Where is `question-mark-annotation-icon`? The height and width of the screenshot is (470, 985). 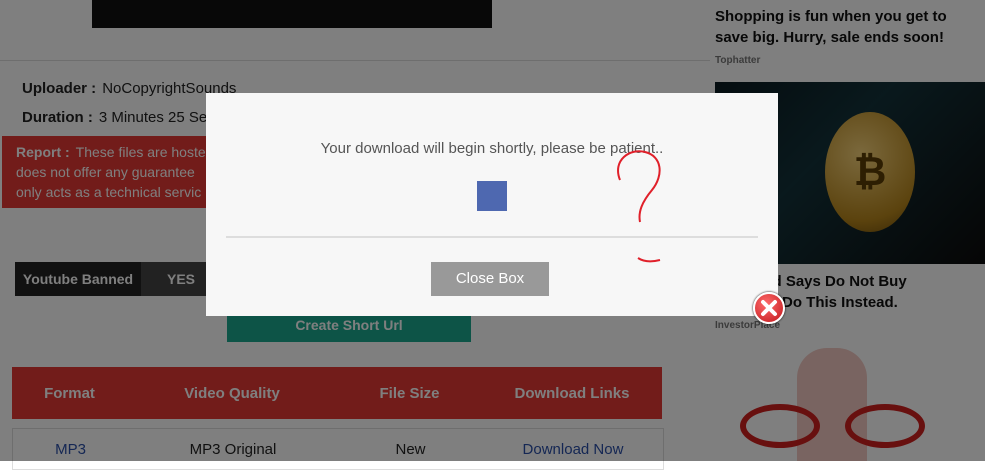 question-mark-annotation-icon is located at coordinates (639, 206).